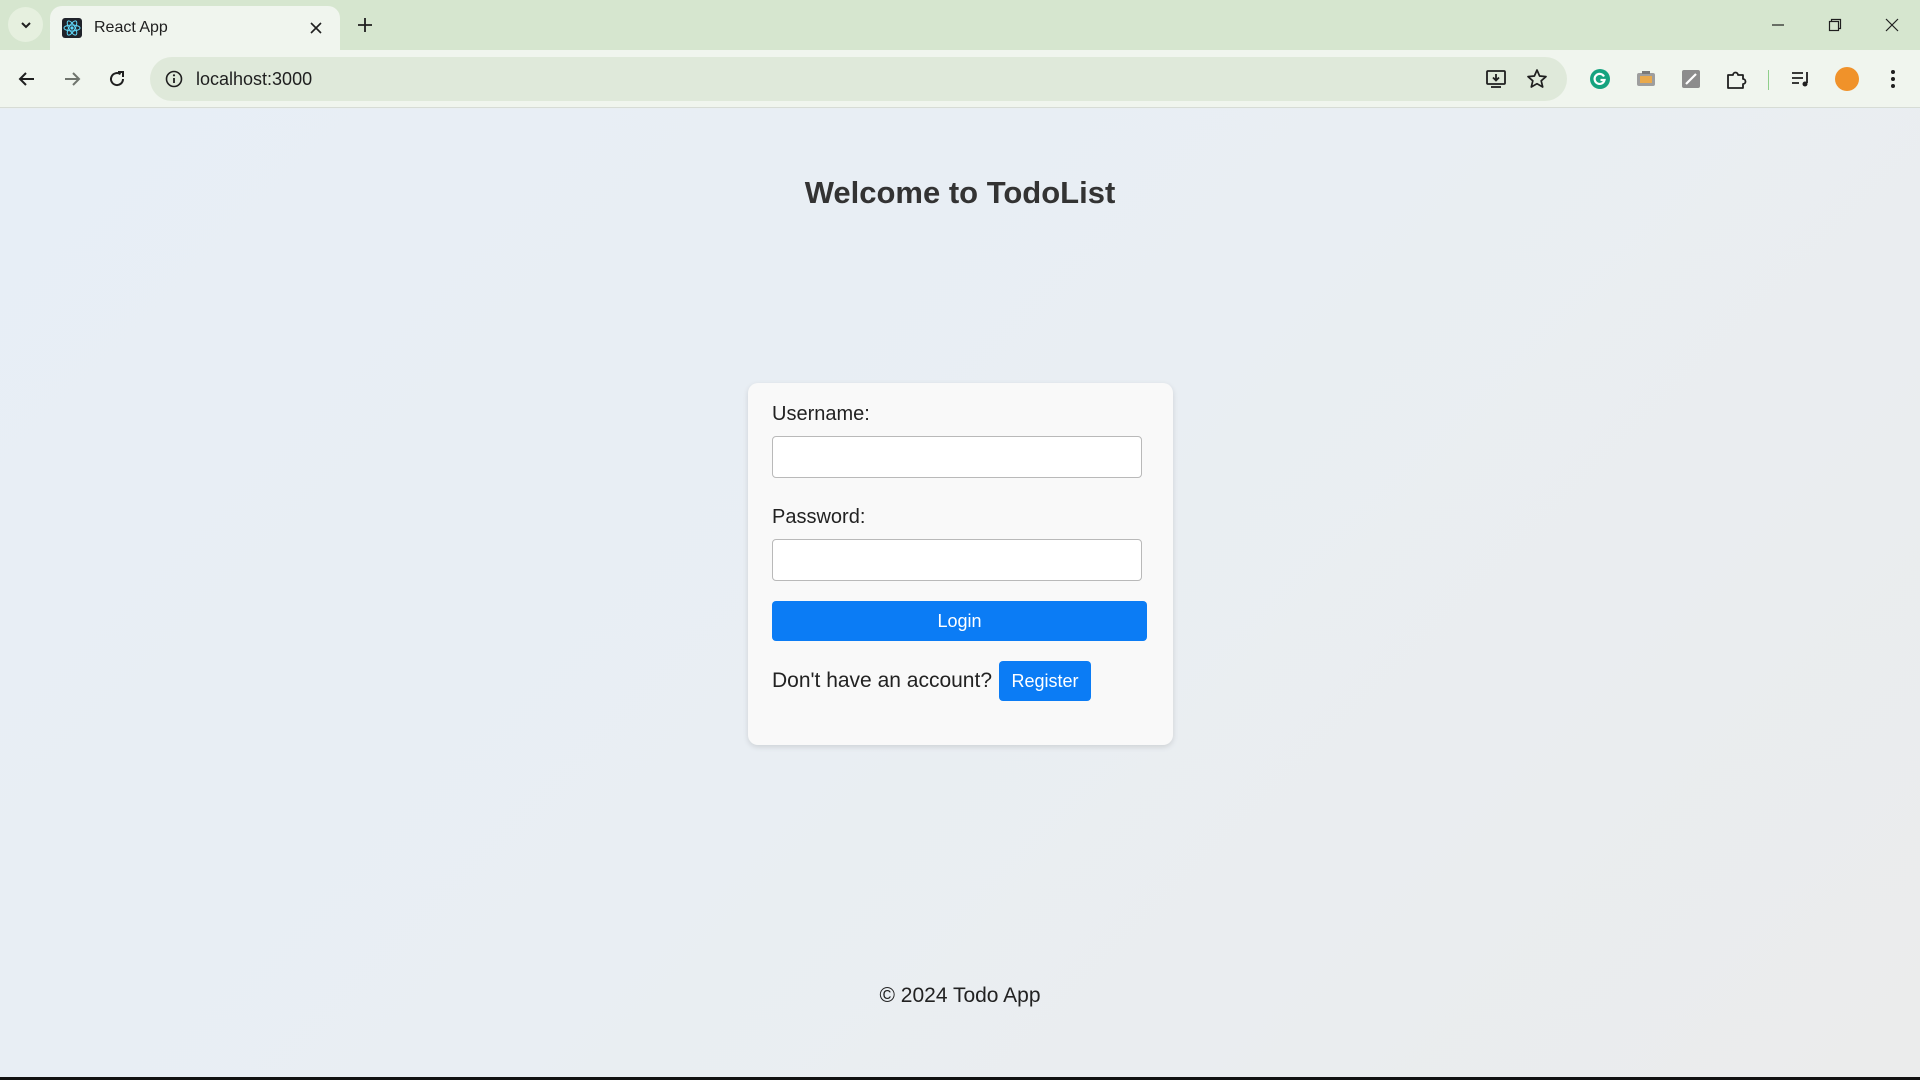 The image size is (1920, 1080). What do you see at coordinates (1847, 79) in the screenshot?
I see `profile-avatar` at bounding box center [1847, 79].